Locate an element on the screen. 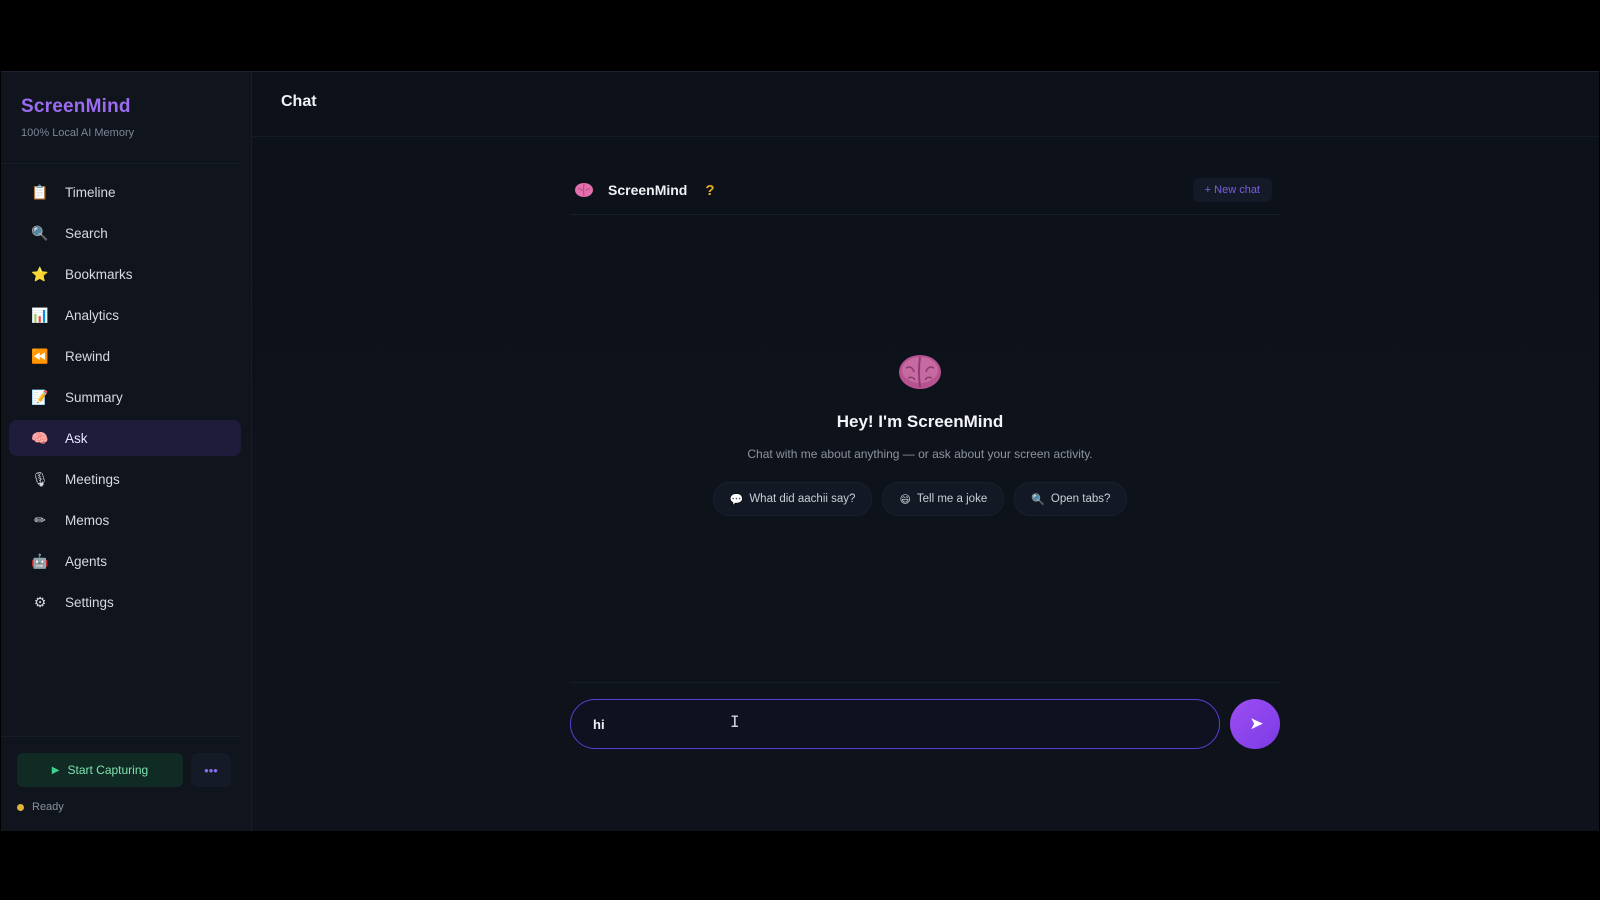 The image size is (1600, 900). gear-icon: ⚙ is located at coordinates (40, 601).